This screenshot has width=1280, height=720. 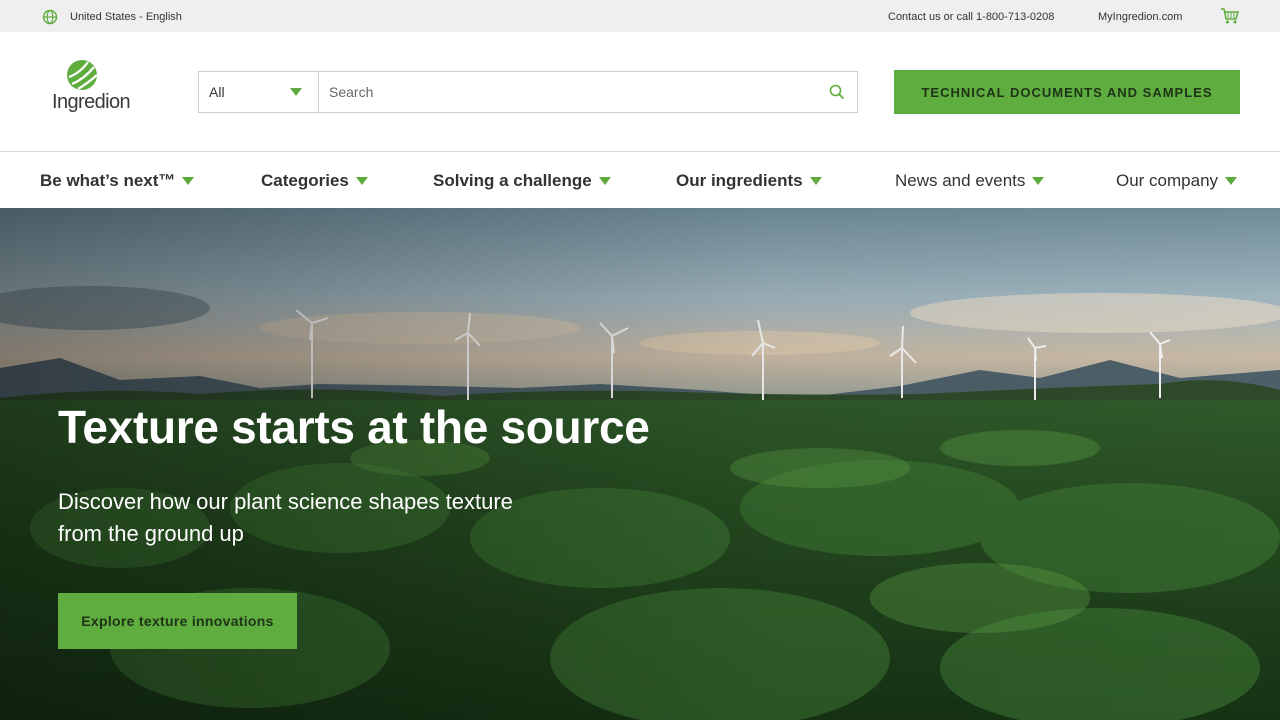 What do you see at coordinates (354, 427) in the screenshot?
I see `hero-title: Texture starts at the source` at bounding box center [354, 427].